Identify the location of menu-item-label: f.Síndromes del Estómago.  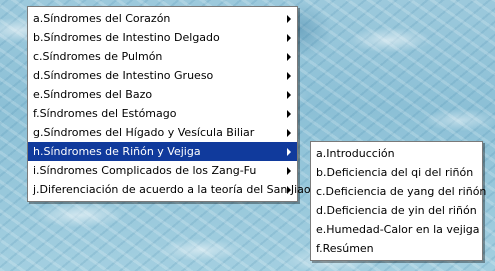
(105, 113).